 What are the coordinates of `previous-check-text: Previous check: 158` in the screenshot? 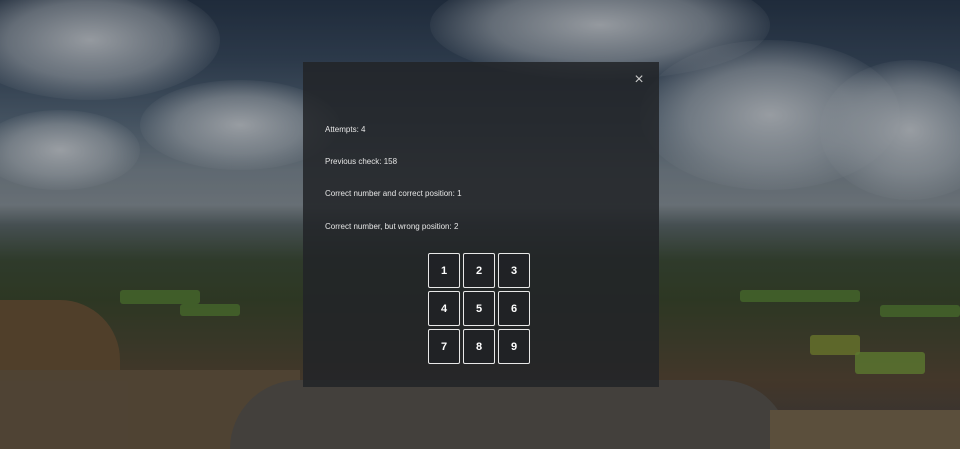 It's located at (361, 162).